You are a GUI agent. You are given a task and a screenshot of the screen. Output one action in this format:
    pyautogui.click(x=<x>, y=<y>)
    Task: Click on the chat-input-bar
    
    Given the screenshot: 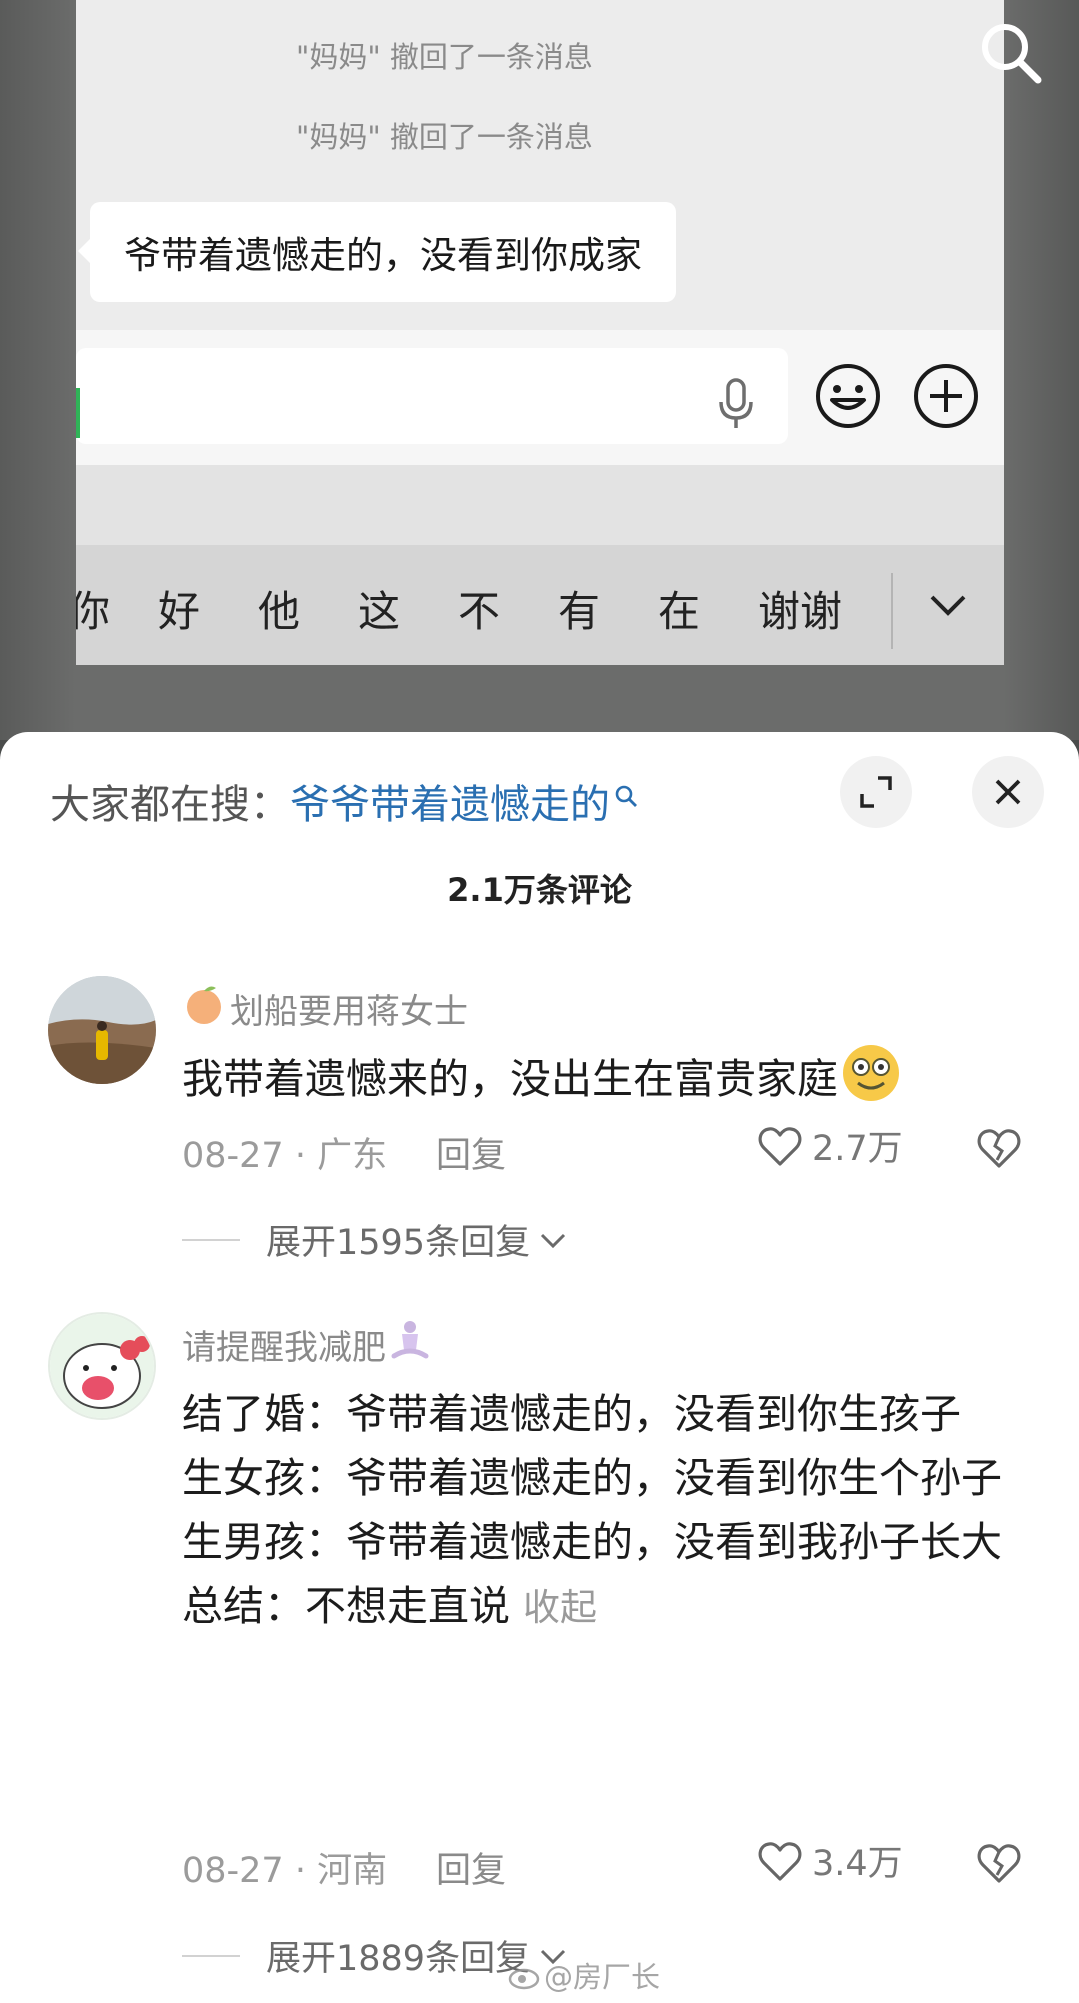 What is the action you would take?
    pyautogui.click(x=540, y=397)
    